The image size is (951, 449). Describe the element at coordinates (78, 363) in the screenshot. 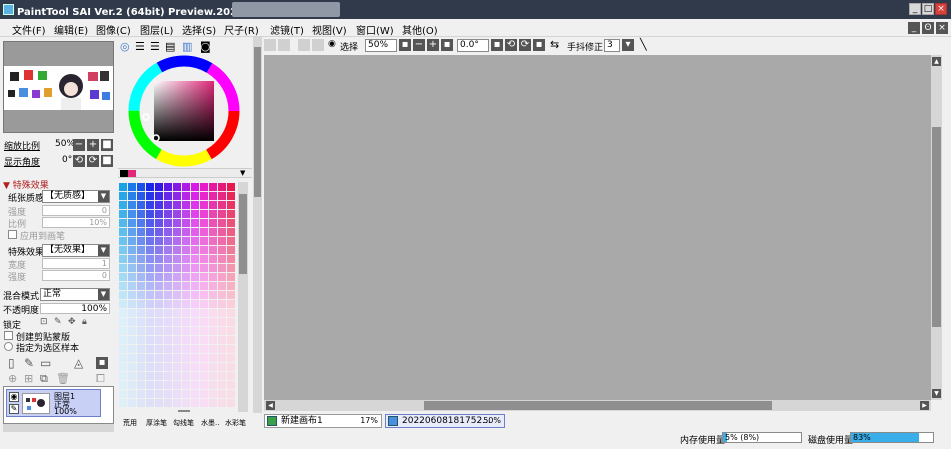

I see `fill-layer-icon: ◬` at that location.